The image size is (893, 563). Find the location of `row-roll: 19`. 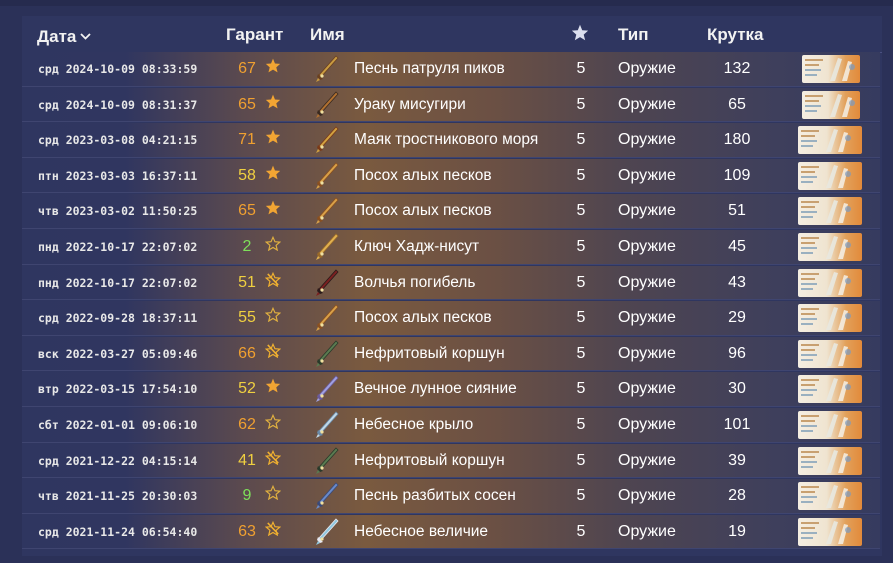

row-roll: 19 is located at coordinates (737, 531).